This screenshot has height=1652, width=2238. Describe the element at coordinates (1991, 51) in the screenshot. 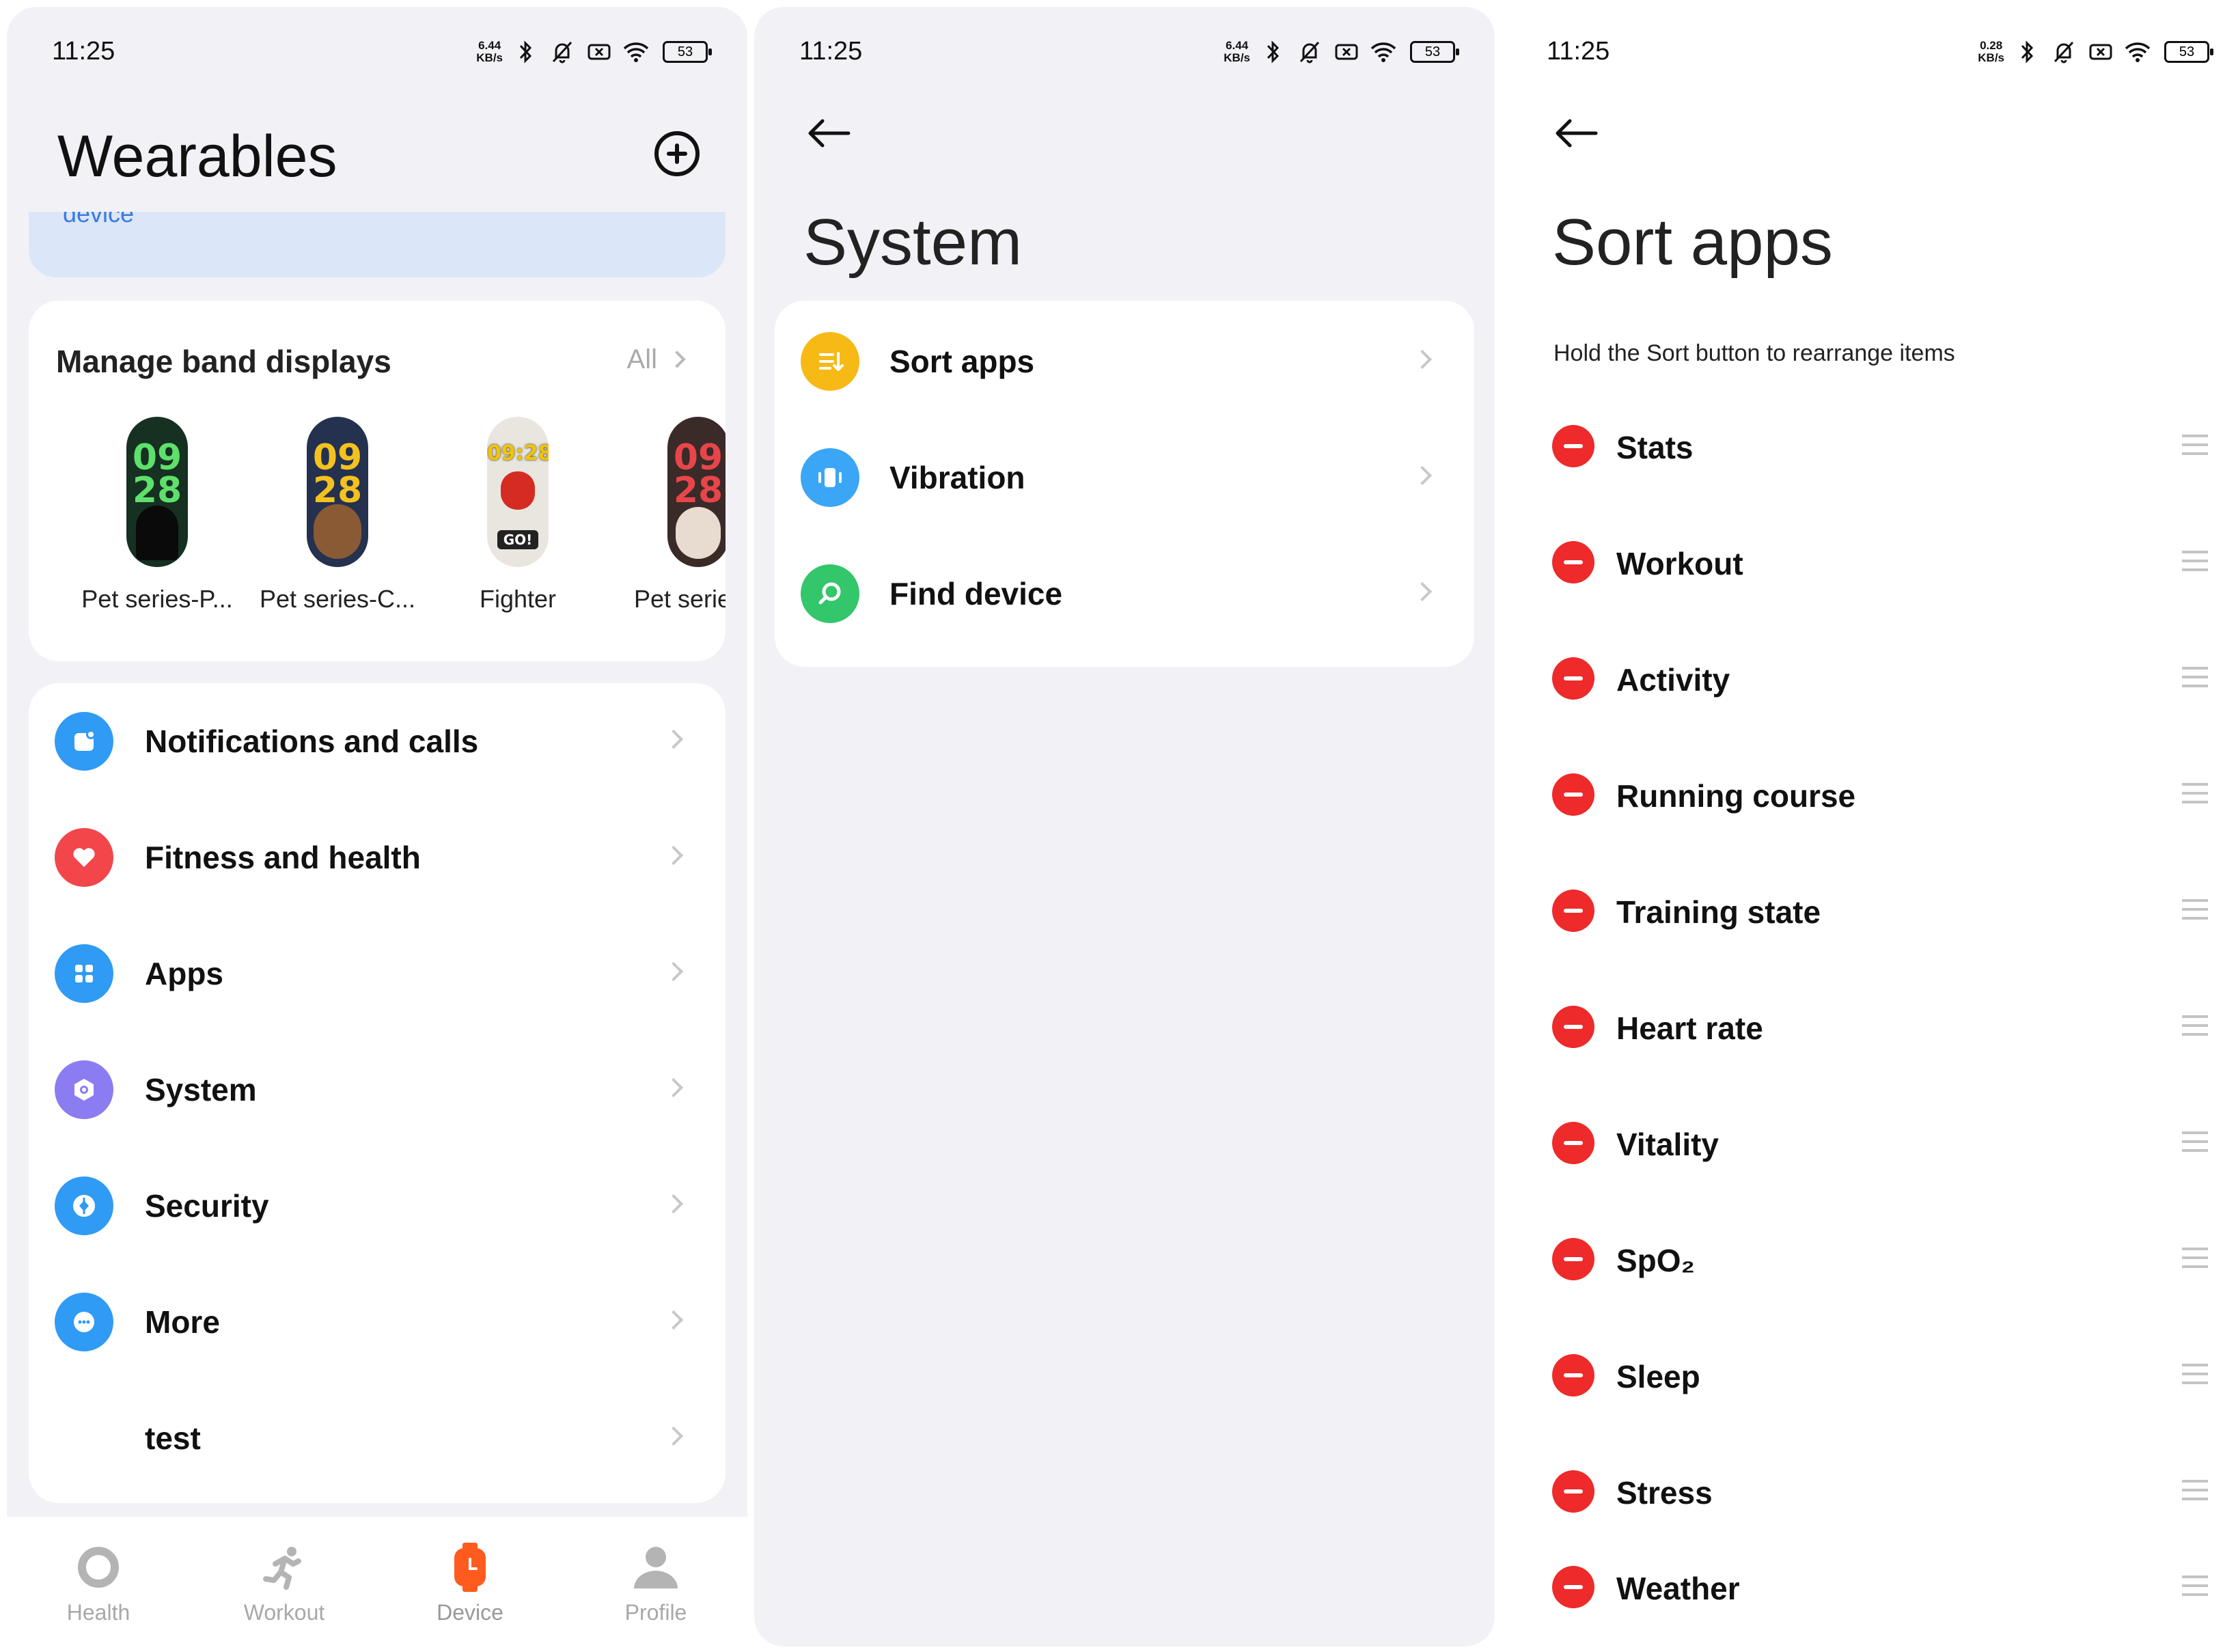

I see `network-speed: 0.28 KB/s` at that location.